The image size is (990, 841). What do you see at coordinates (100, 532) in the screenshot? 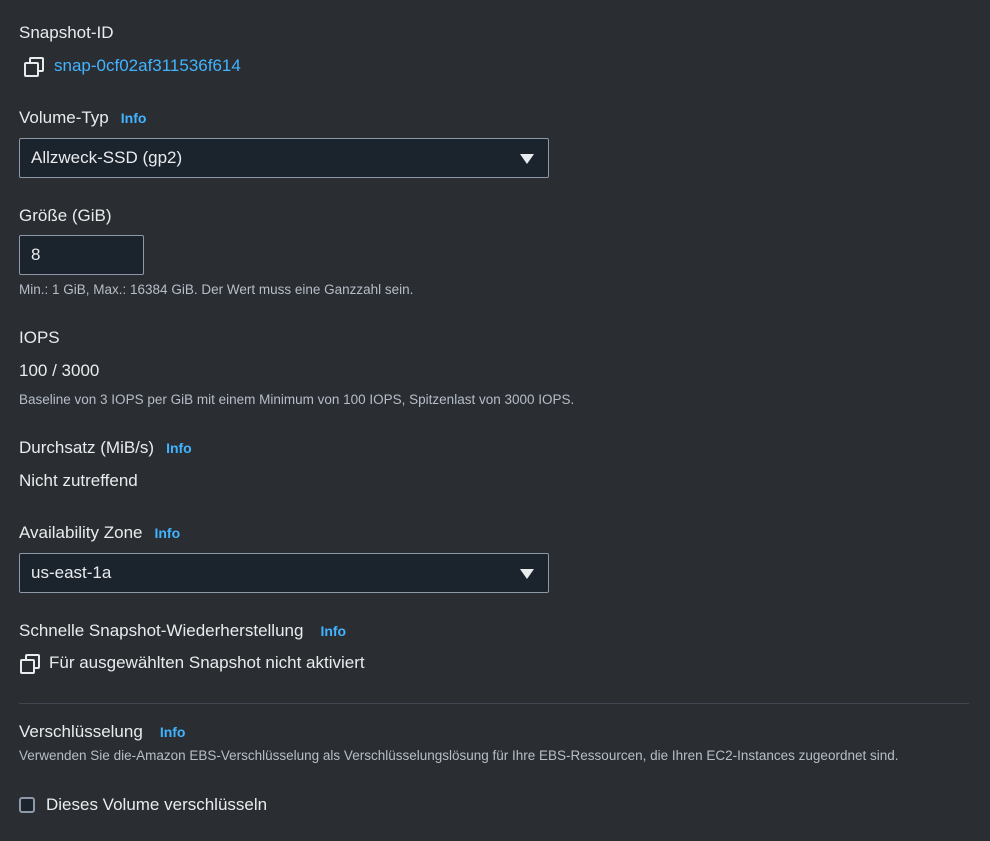
I see `availability-zone-label: Availability Zone Info` at bounding box center [100, 532].